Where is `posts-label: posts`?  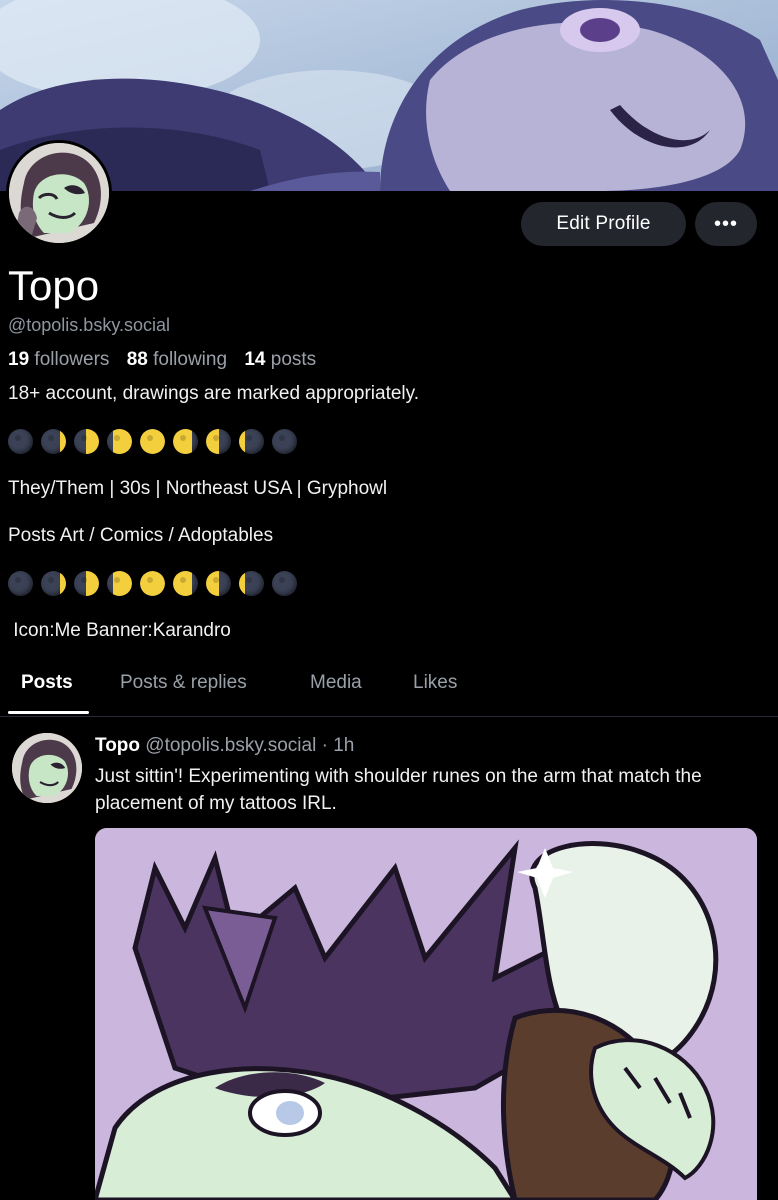 posts-label: posts is located at coordinates (293, 359).